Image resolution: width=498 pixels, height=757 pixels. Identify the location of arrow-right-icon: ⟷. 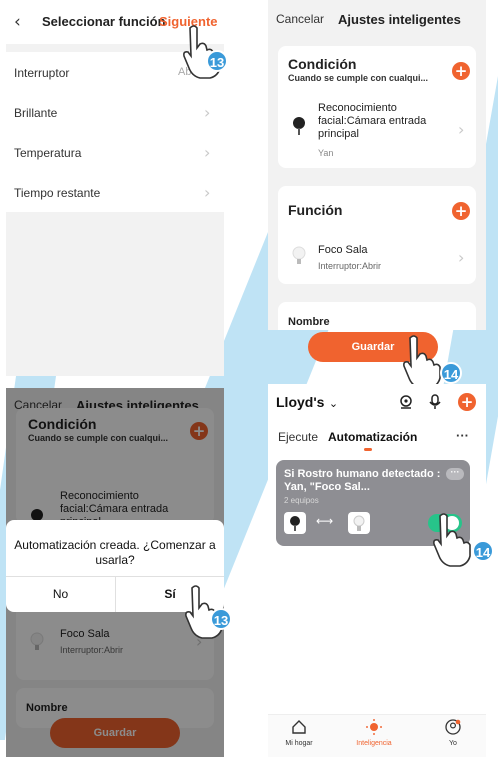
(325, 521).